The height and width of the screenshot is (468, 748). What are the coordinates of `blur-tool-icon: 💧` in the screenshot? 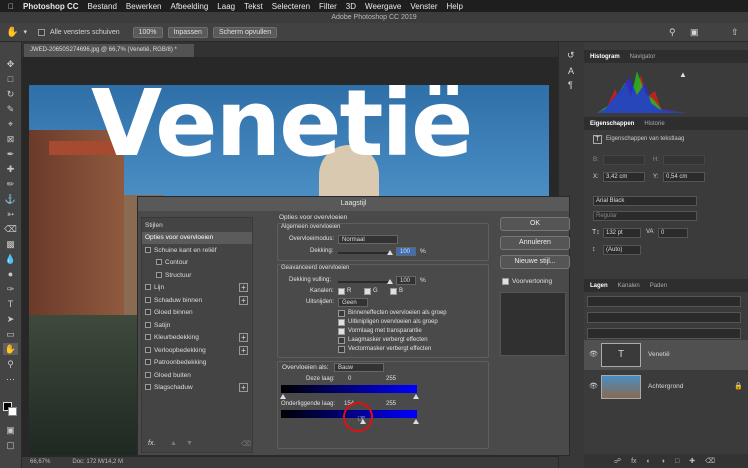 It's located at (10, 259).